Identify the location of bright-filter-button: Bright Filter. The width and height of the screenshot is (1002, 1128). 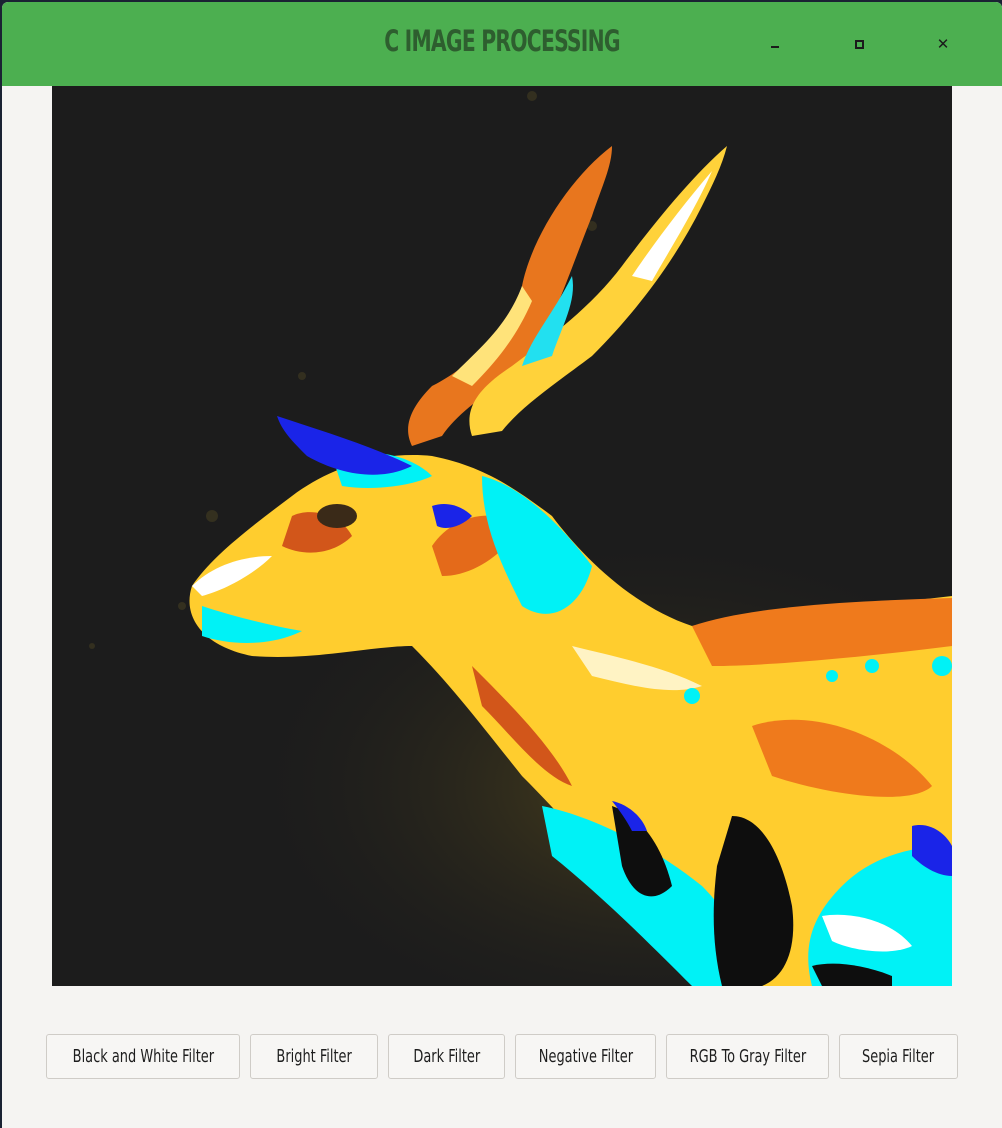
(314, 1056).